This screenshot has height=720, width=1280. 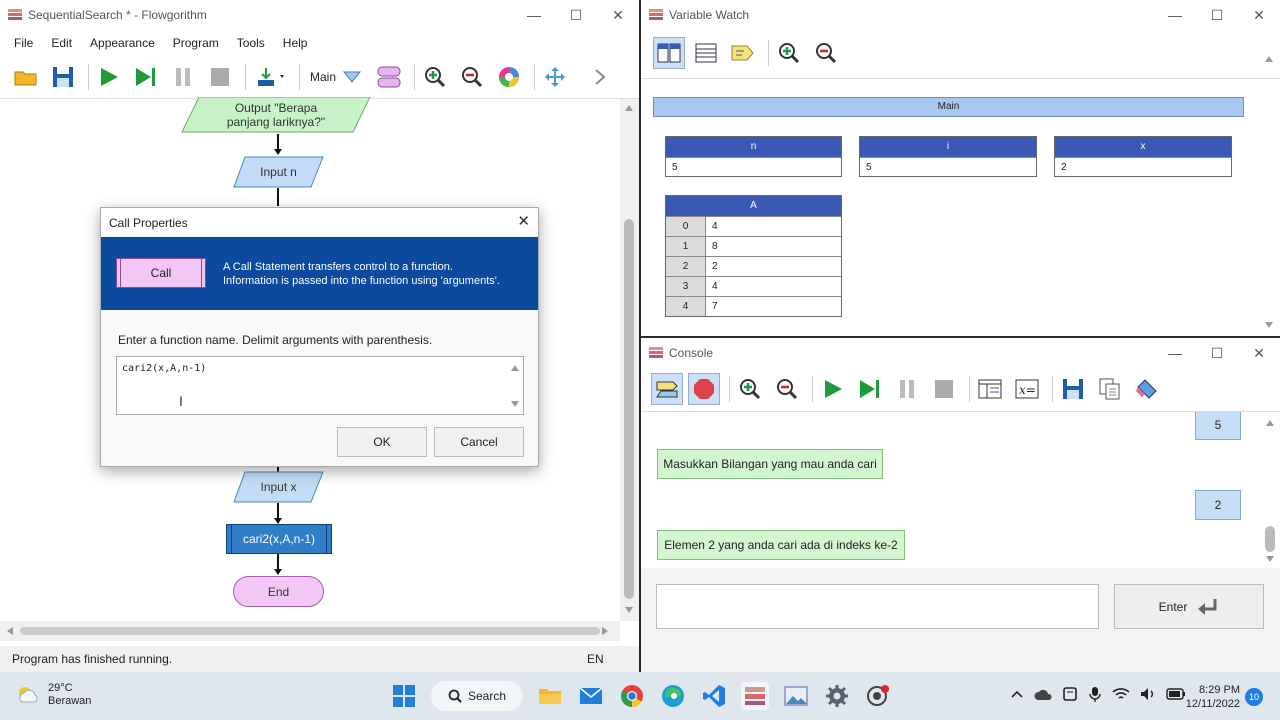 What do you see at coordinates (826, 53) in the screenshot?
I see `watch-zoom-out-icon` at bounding box center [826, 53].